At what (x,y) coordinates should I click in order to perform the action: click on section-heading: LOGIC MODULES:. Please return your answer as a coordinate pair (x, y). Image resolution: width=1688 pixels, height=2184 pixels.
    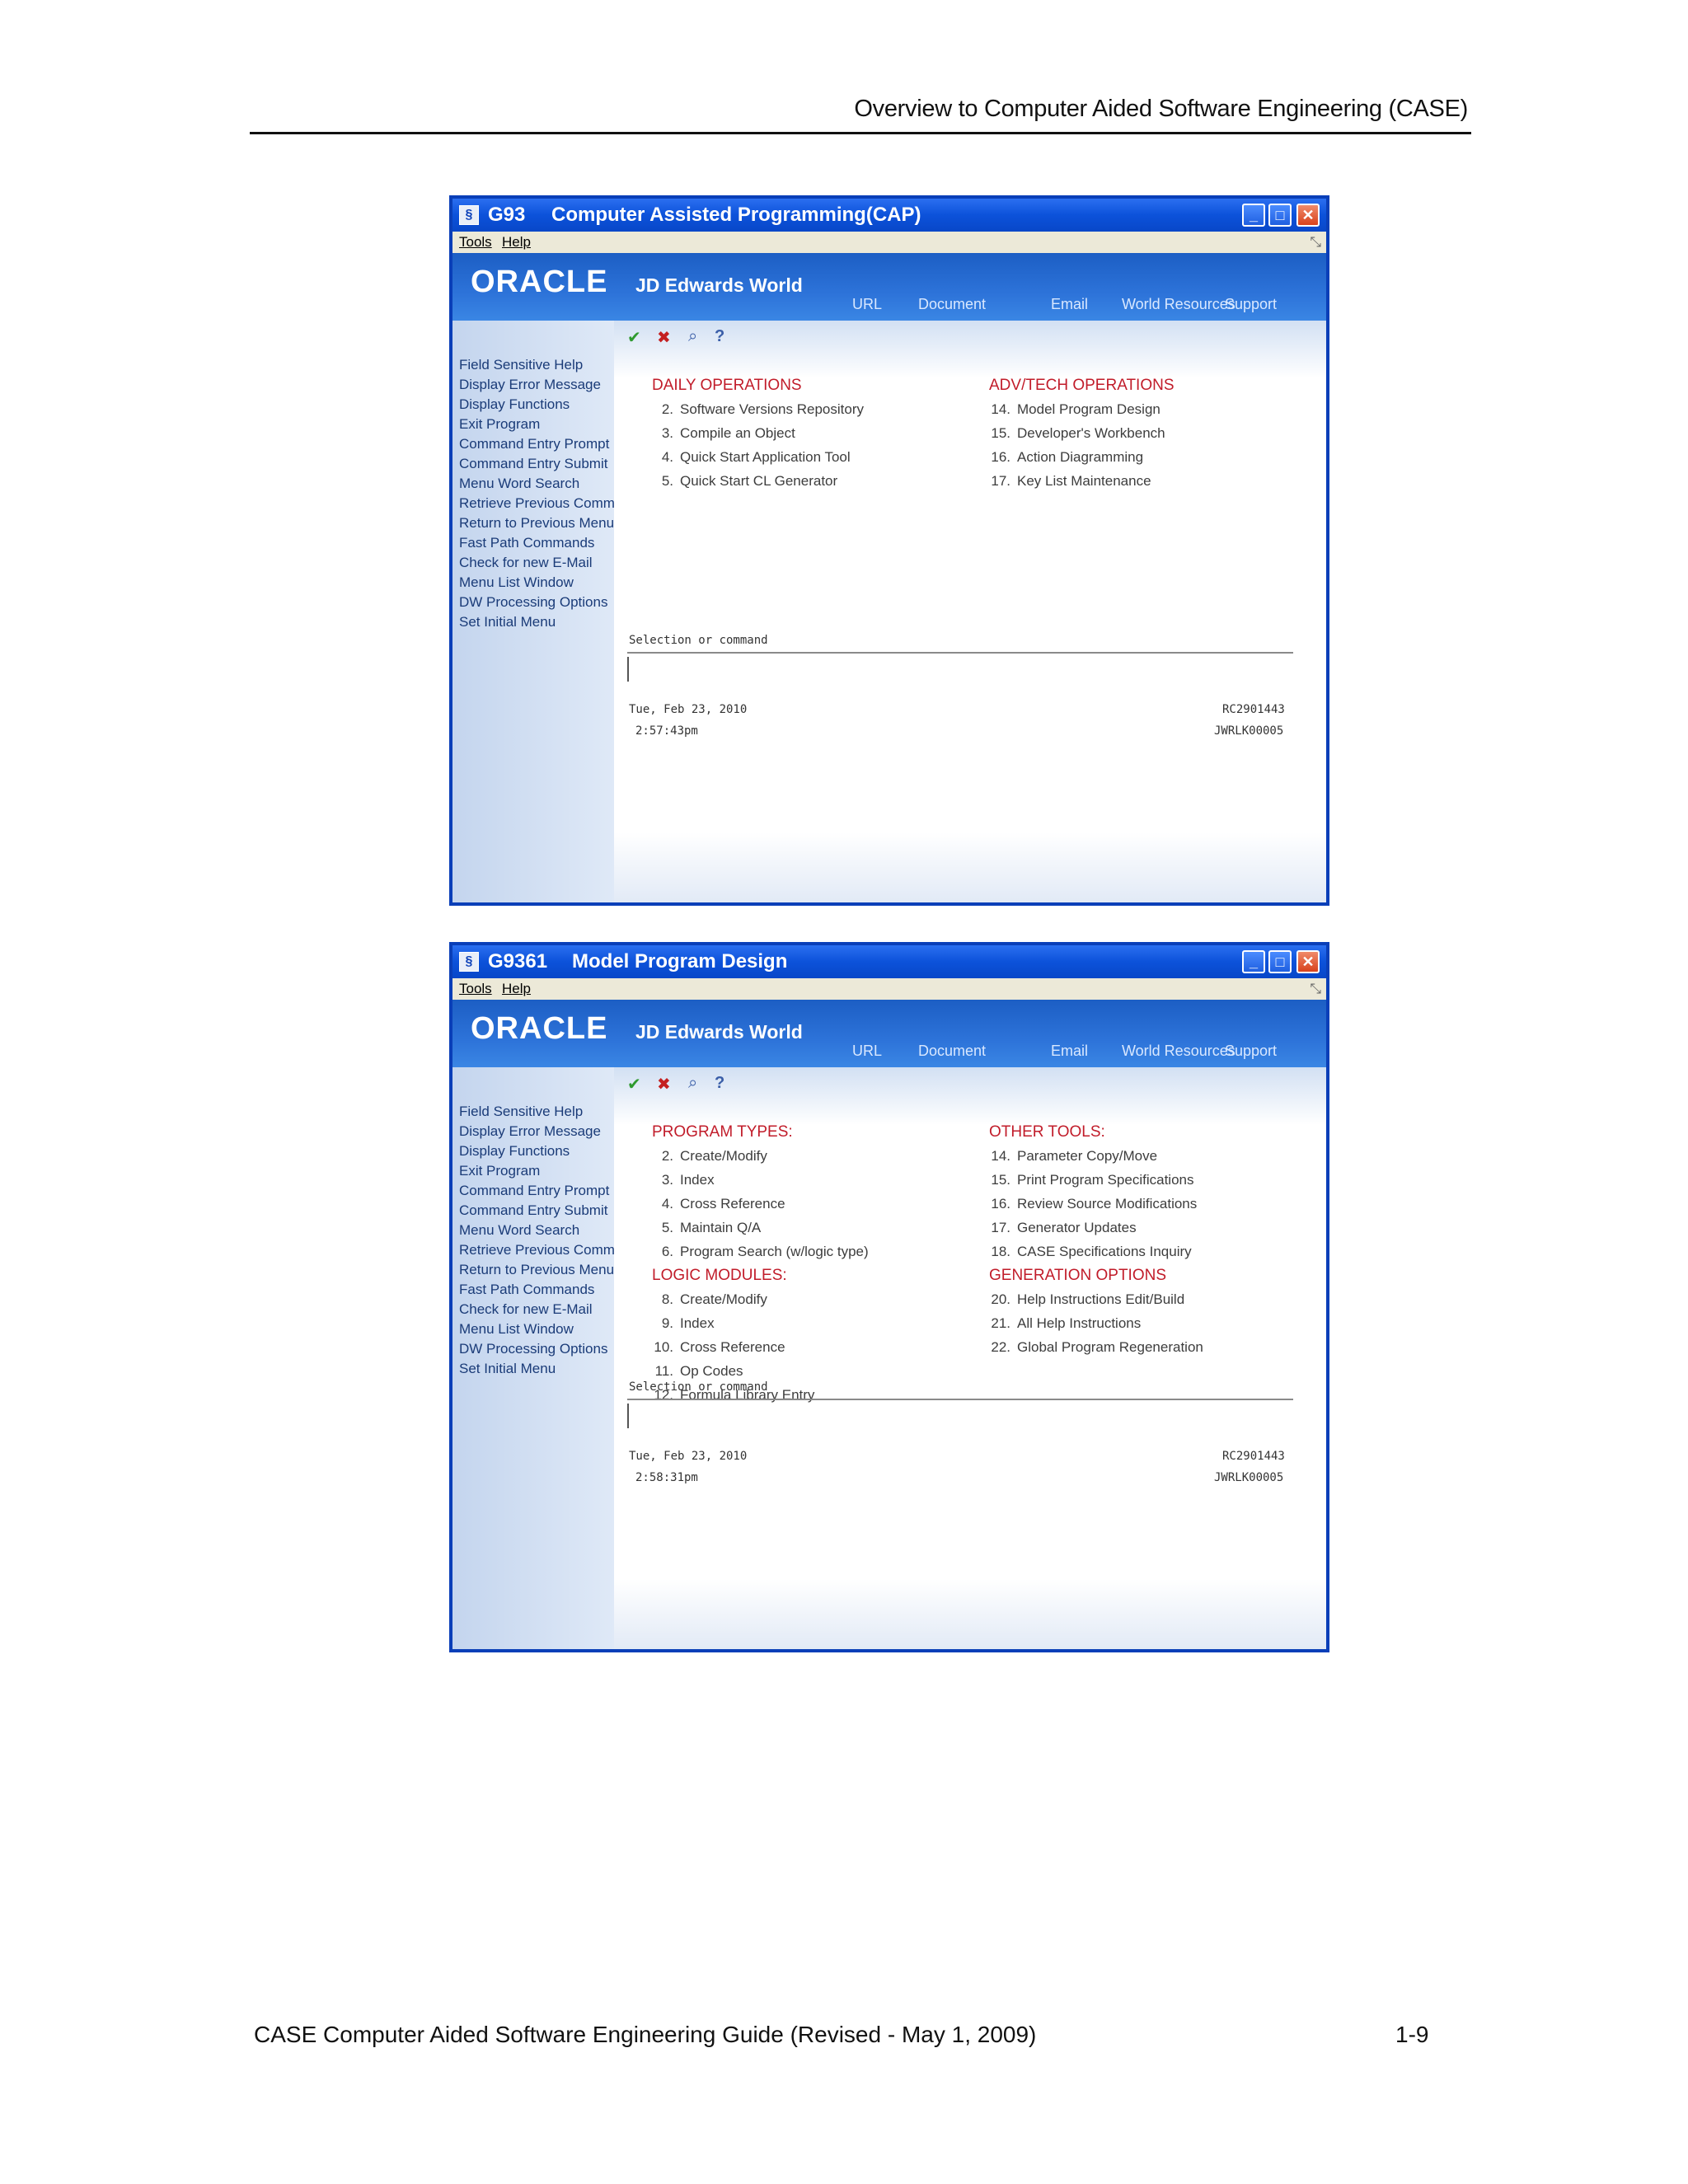
    Looking at the image, I should click on (719, 1275).